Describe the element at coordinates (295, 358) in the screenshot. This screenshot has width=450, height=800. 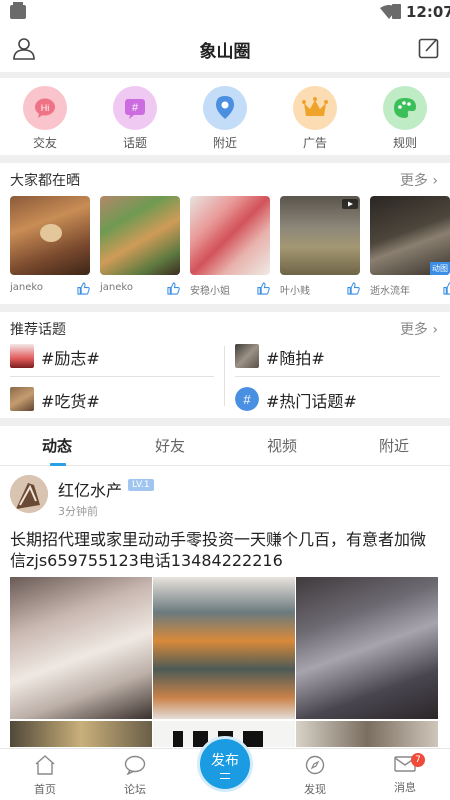
I see `topic-label: #随拍#` at that location.